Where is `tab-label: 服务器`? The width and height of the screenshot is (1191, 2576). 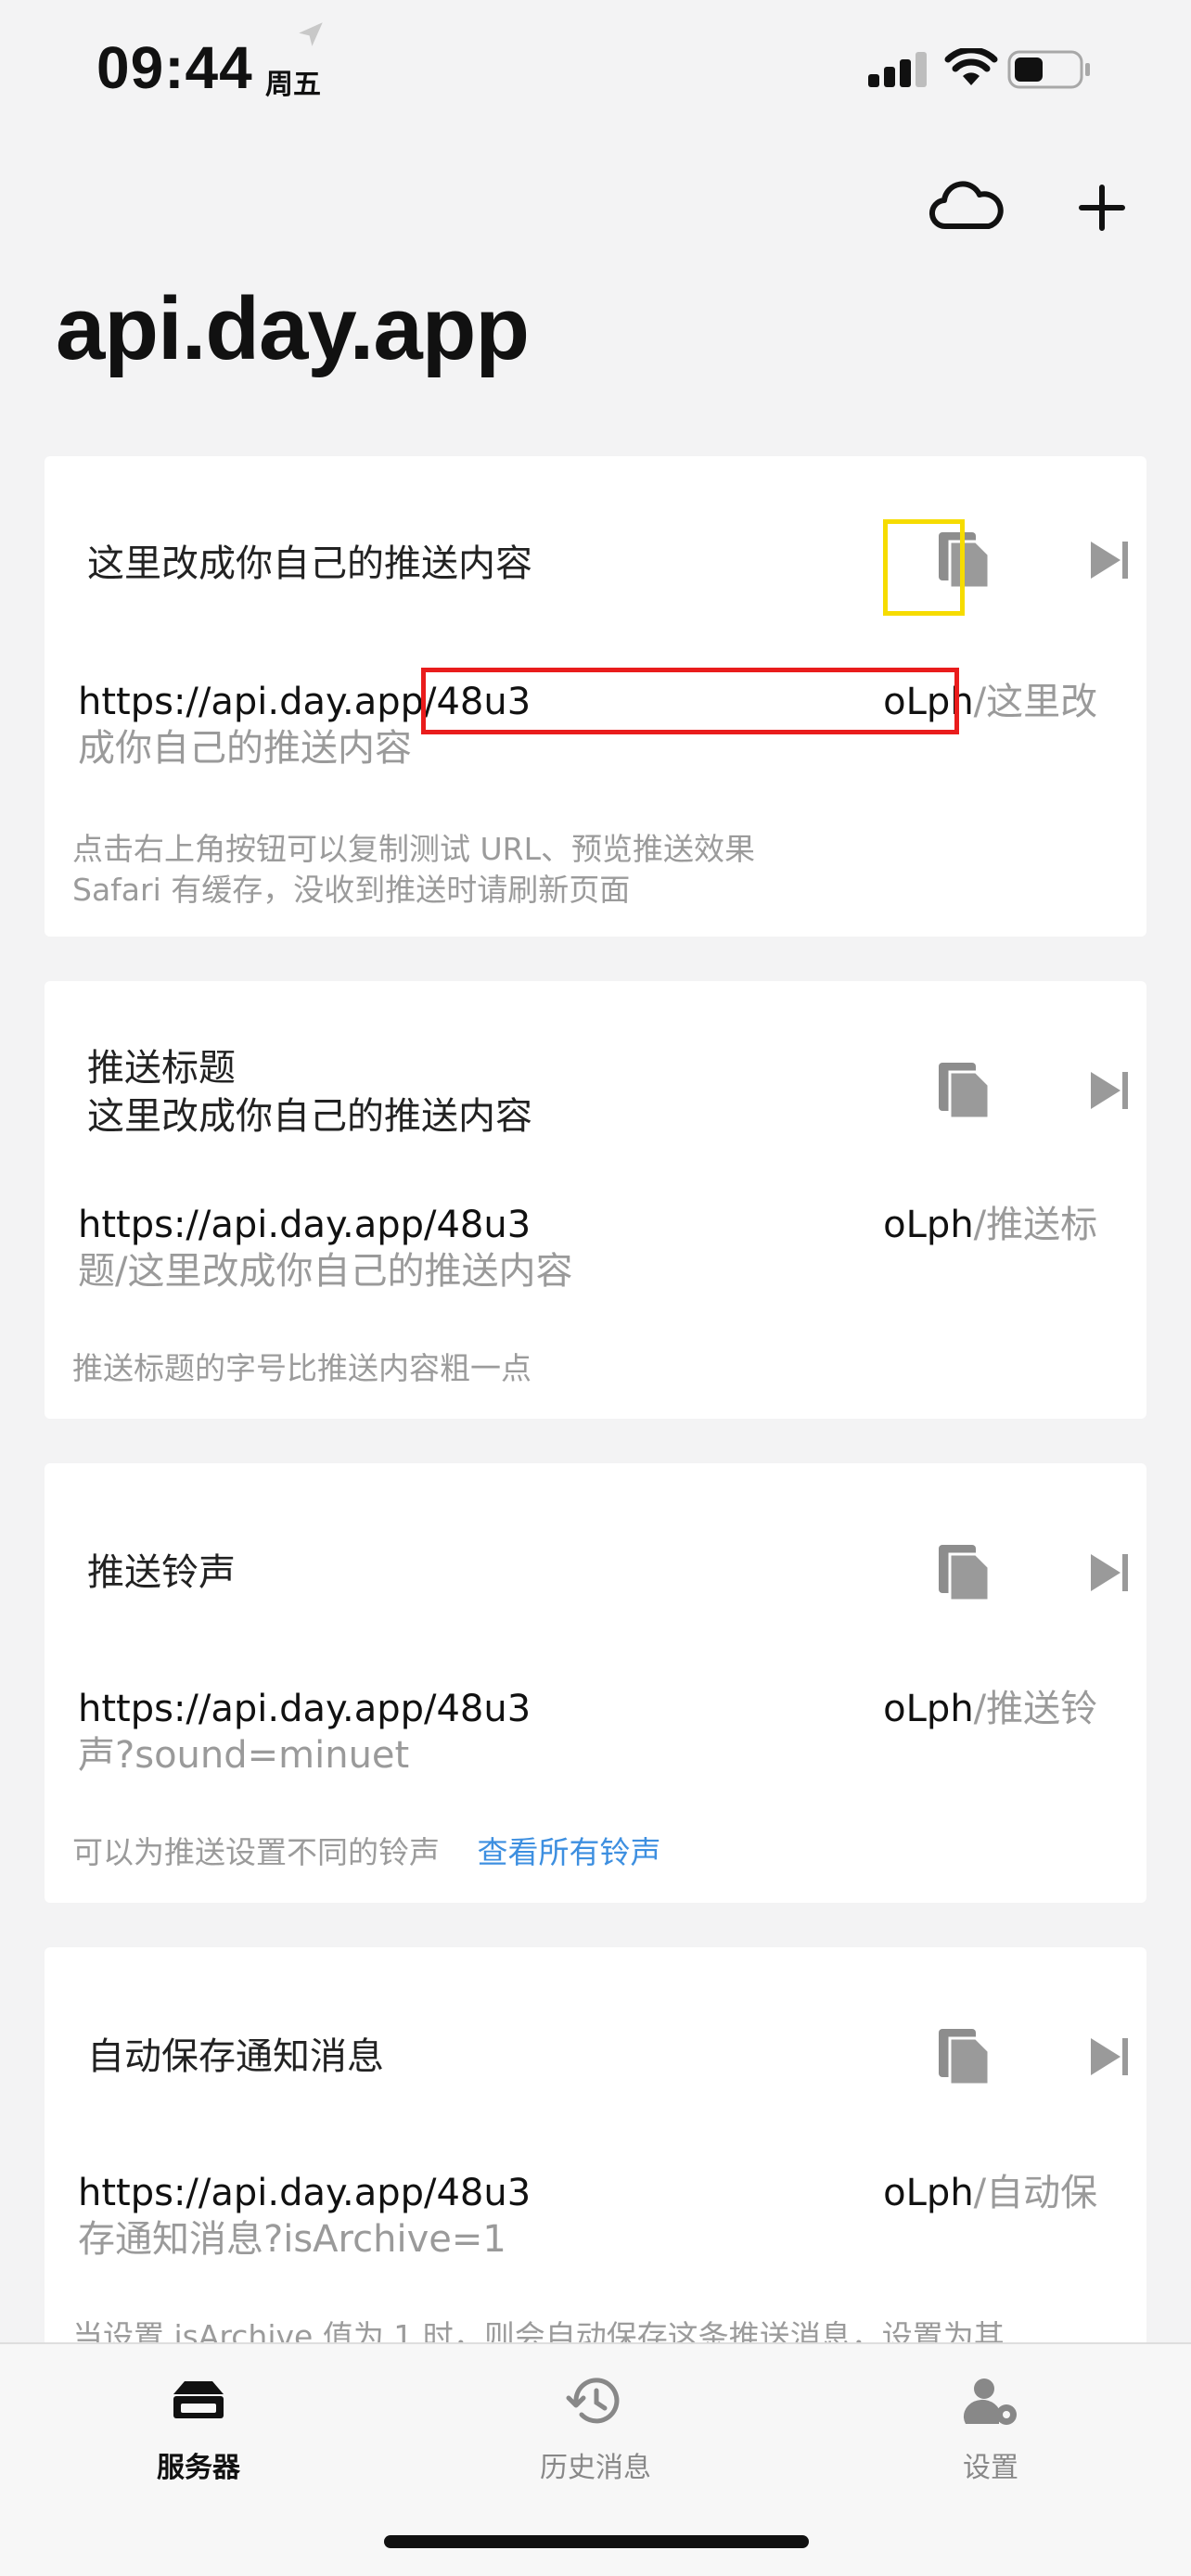
tab-label: 服务器 is located at coordinates (198, 2468).